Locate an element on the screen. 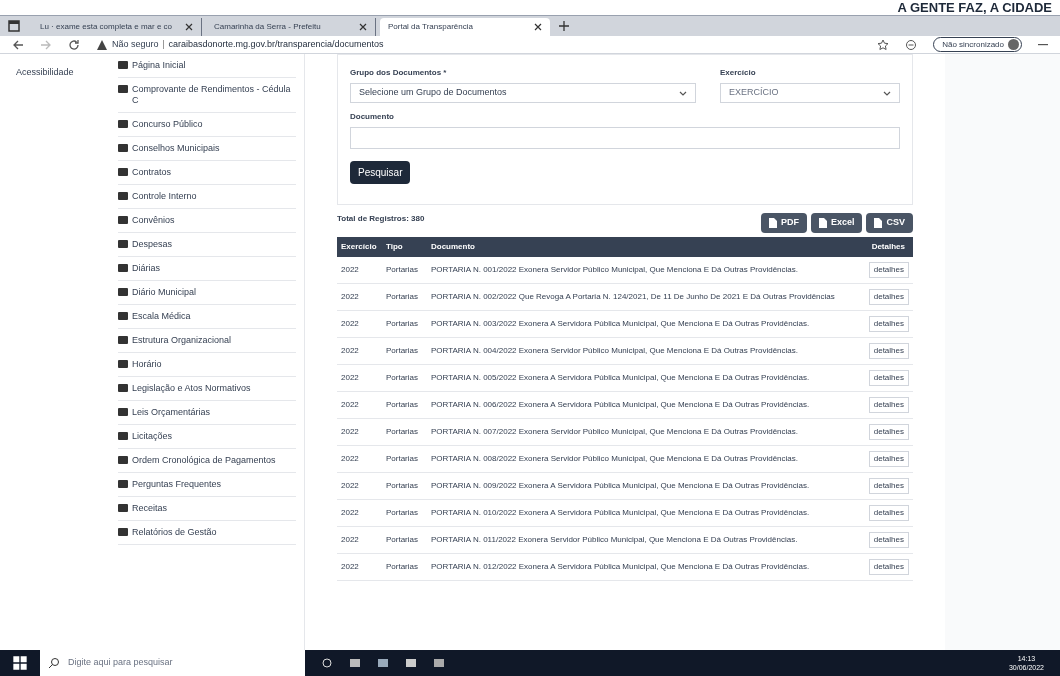 The width and height of the screenshot is (1060, 676). sidebar-item: Perguntas Frequentes is located at coordinates (207, 485).